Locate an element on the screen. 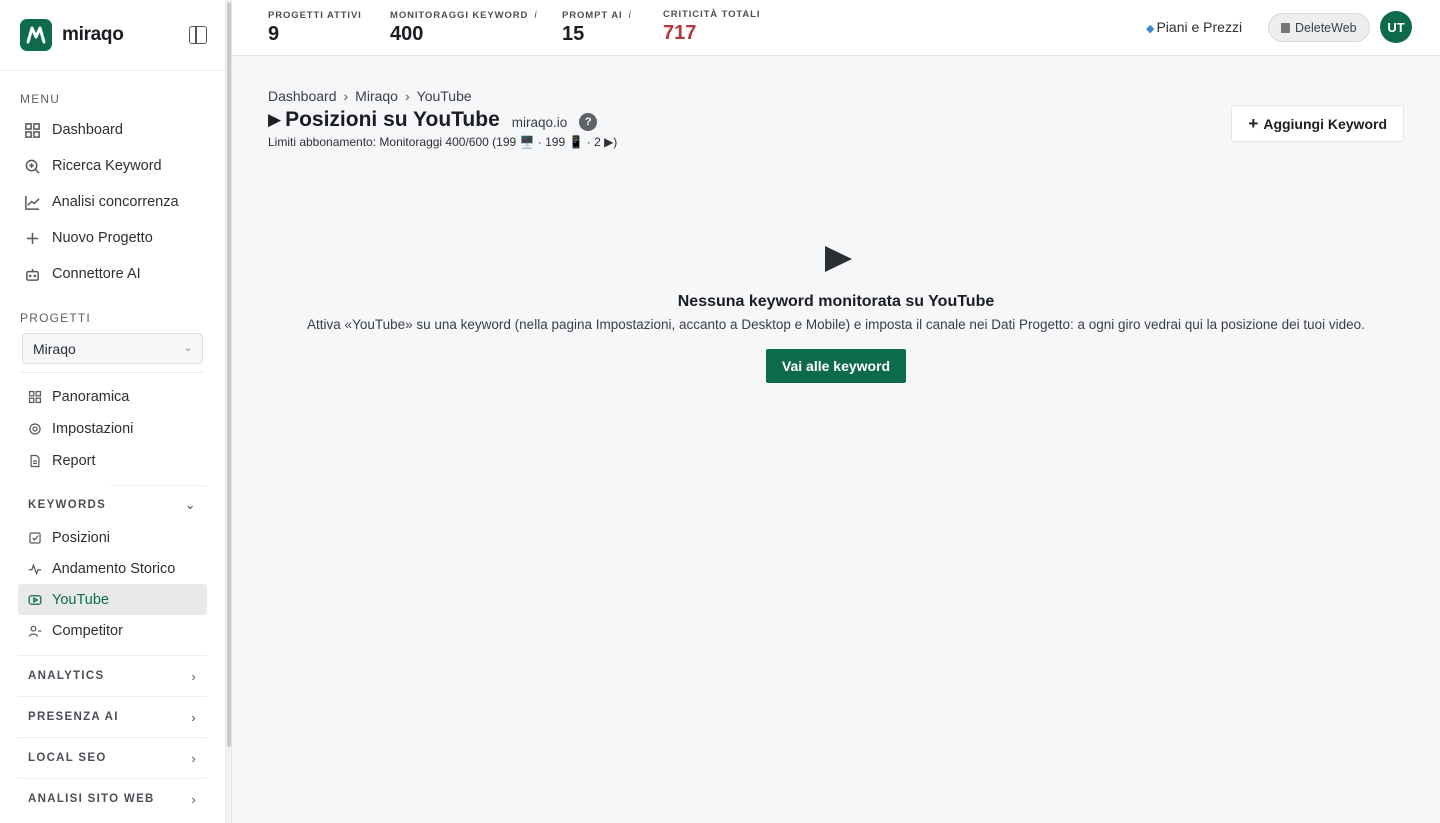 The width and height of the screenshot is (1440, 823). sidebar-item-competitor: Competitor is located at coordinates (112, 630).